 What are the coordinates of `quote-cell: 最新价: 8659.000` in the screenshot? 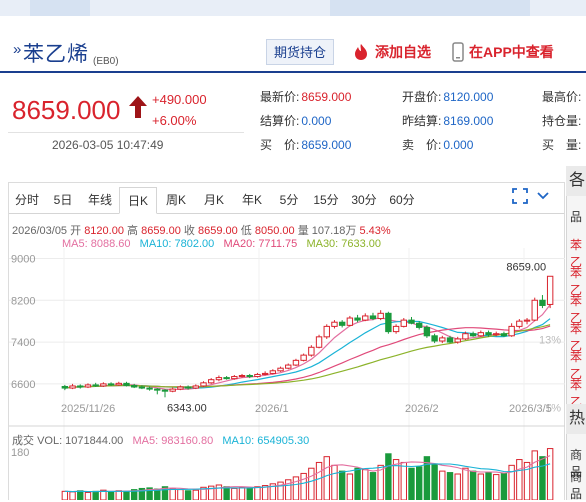 It's located at (305, 96).